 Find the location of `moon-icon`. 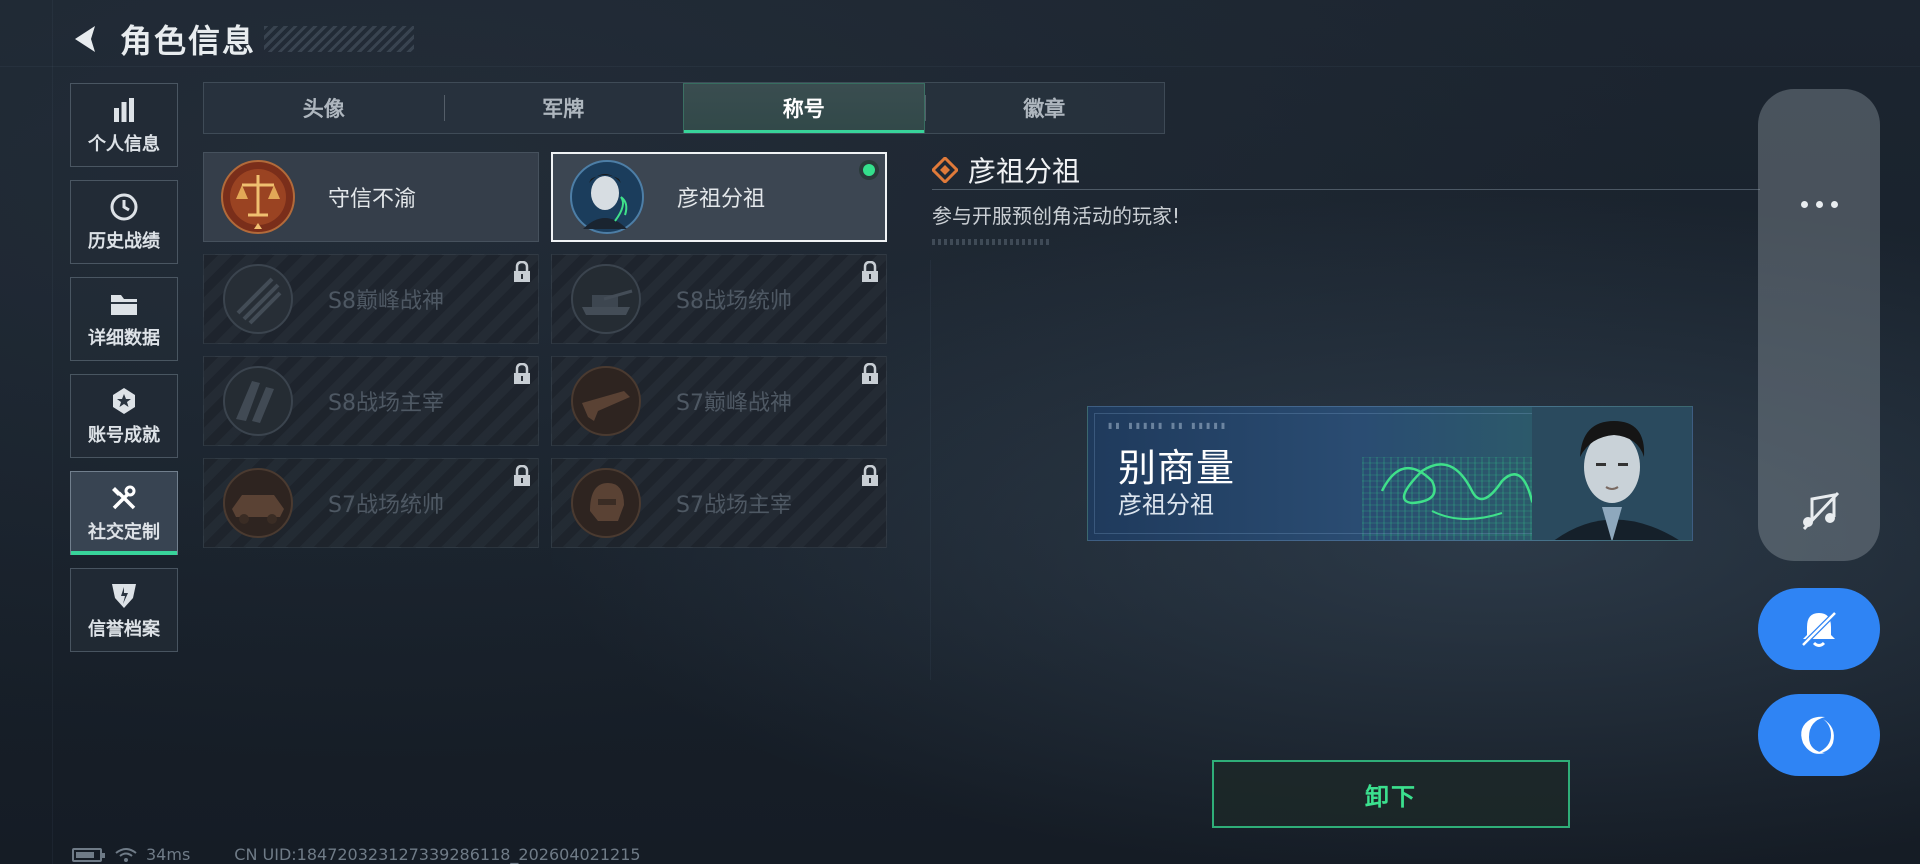

moon-icon is located at coordinates (1817, 735).